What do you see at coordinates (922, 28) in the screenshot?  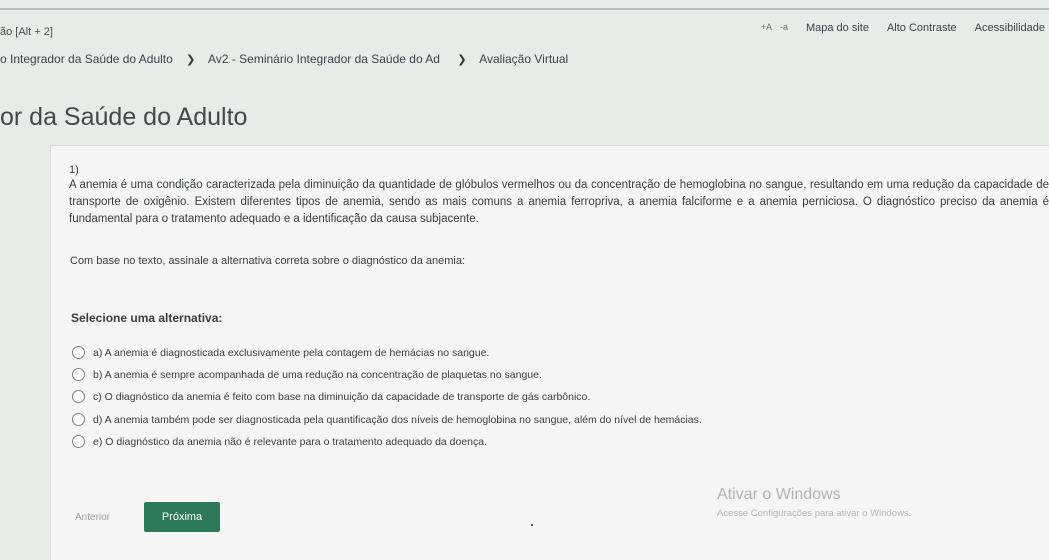 I see `high-contrast-link: Alto Contraste` at bounding box center [922, 28].